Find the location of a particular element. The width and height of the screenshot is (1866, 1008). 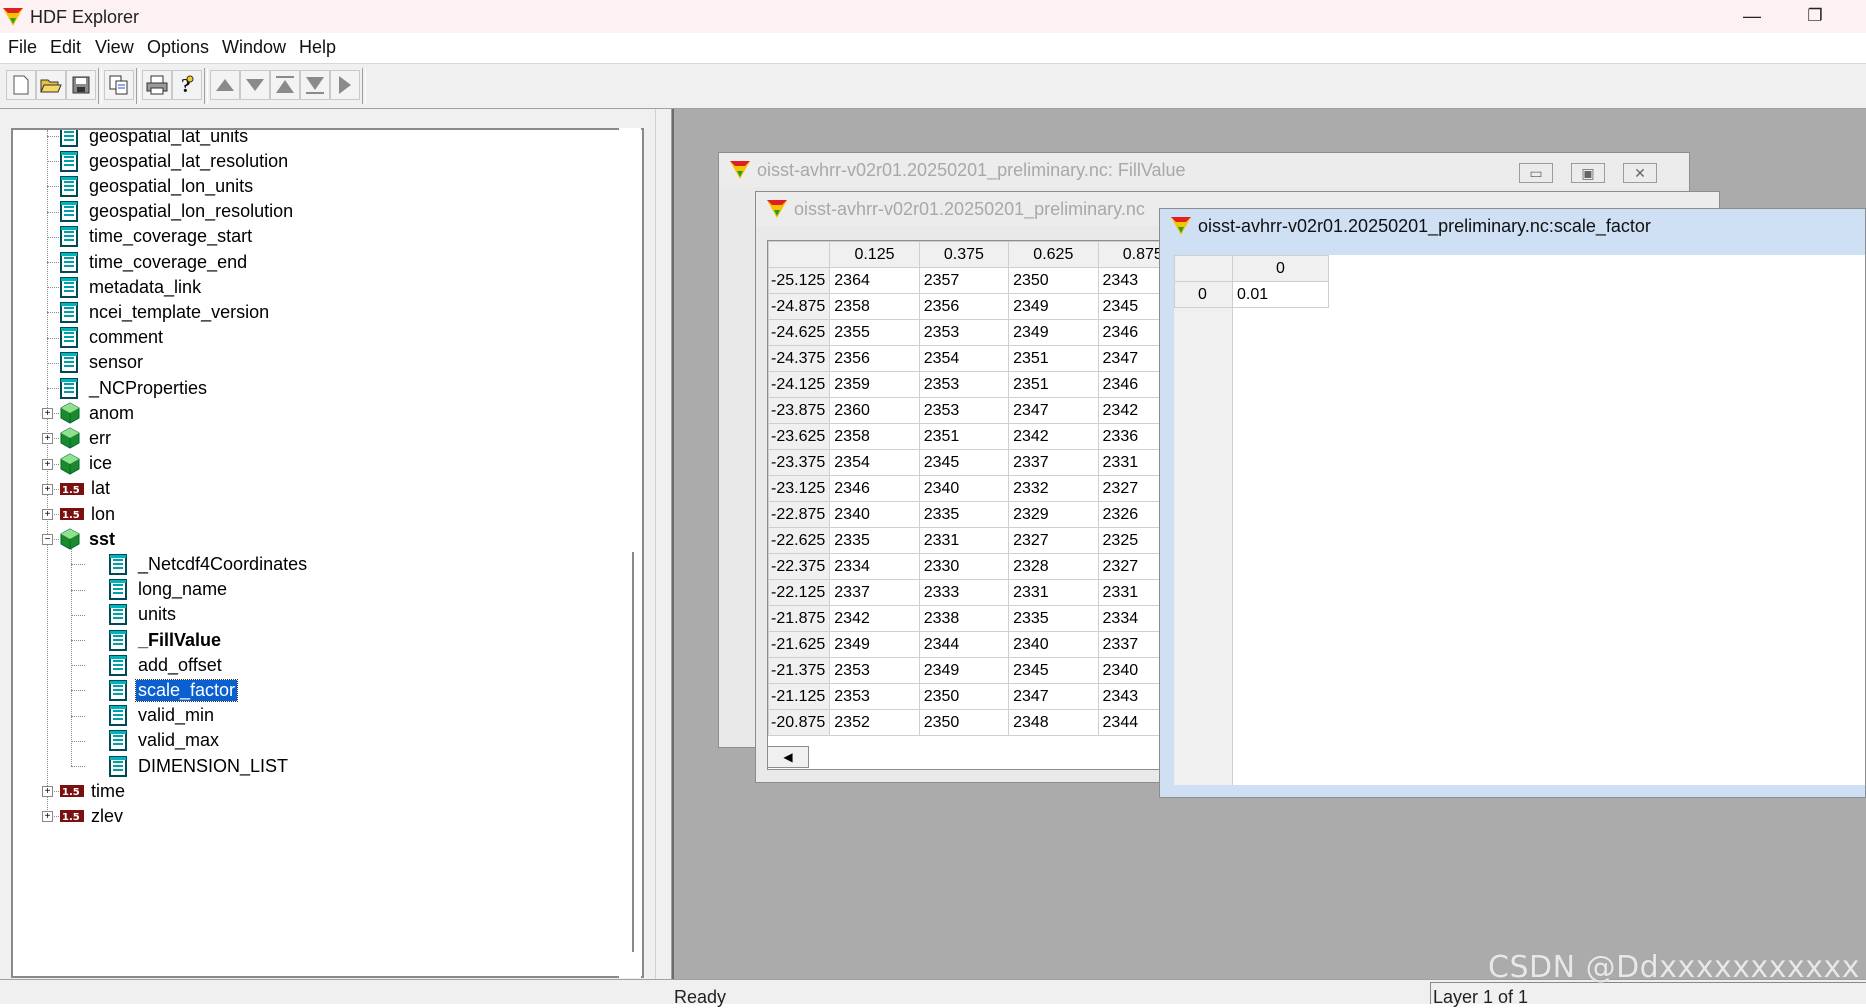

help-button: ? is located at coordinates (187, 85).